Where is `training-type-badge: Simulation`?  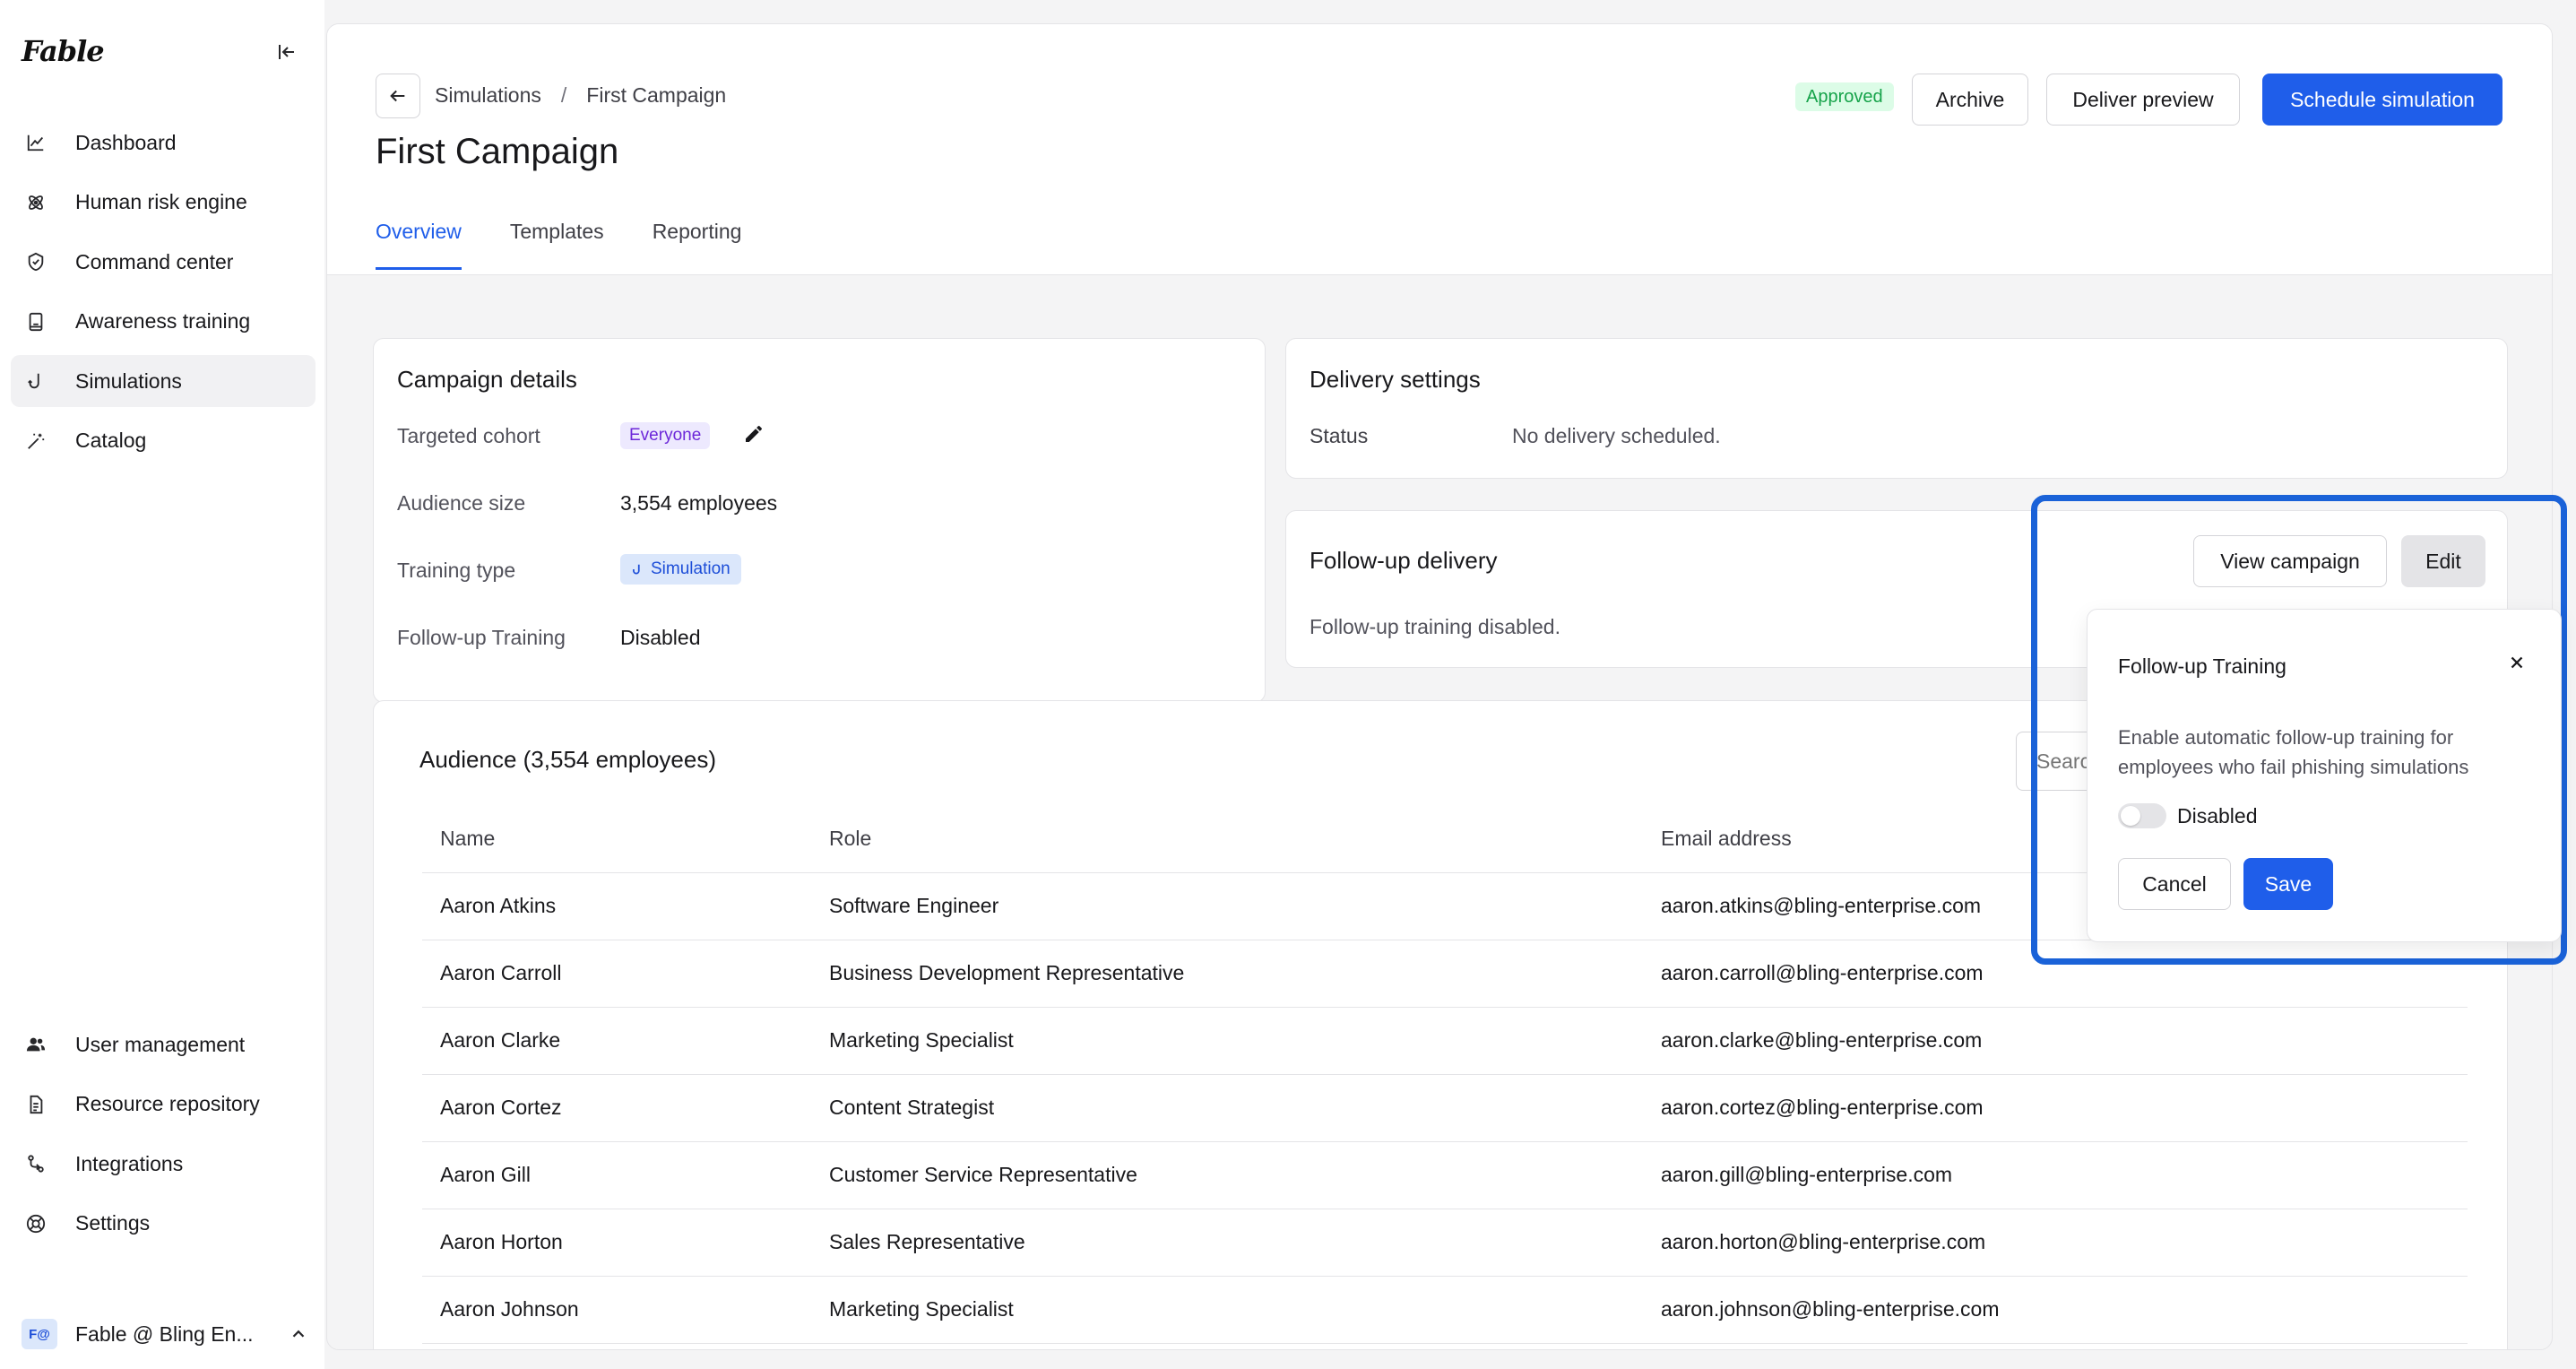 training-type-badge: Simulation is located at coordinates (680, 569).